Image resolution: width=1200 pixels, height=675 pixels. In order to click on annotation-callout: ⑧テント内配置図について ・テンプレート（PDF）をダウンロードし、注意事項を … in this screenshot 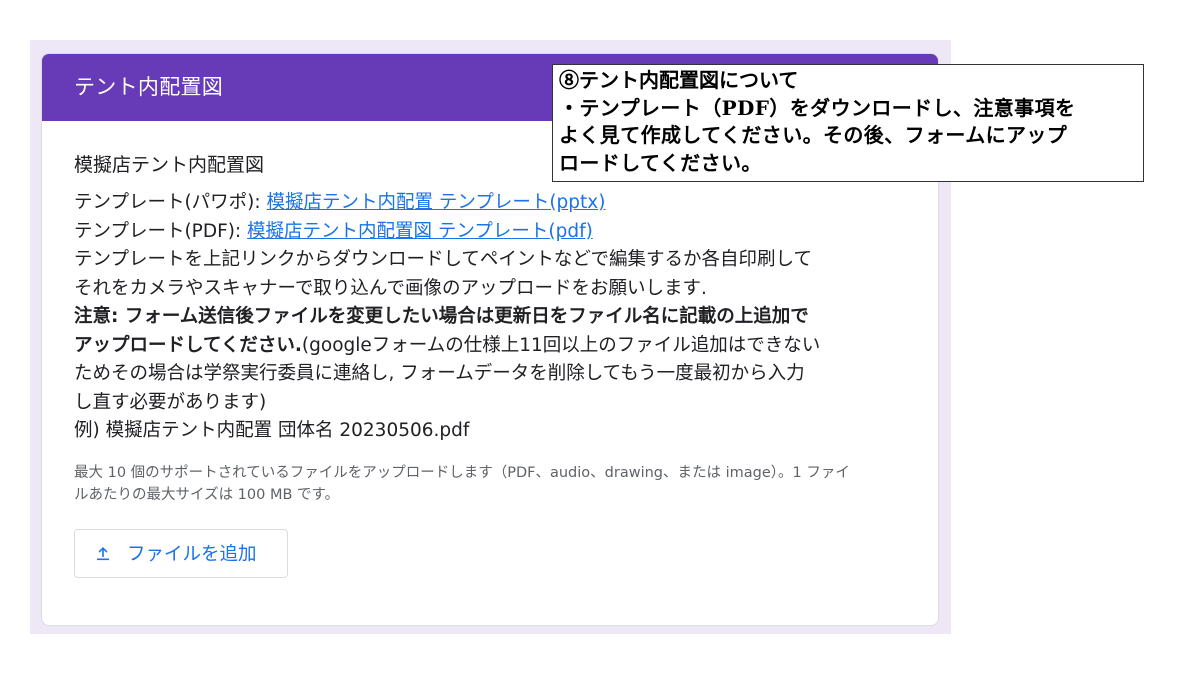, I will do `click(848, 123)`.